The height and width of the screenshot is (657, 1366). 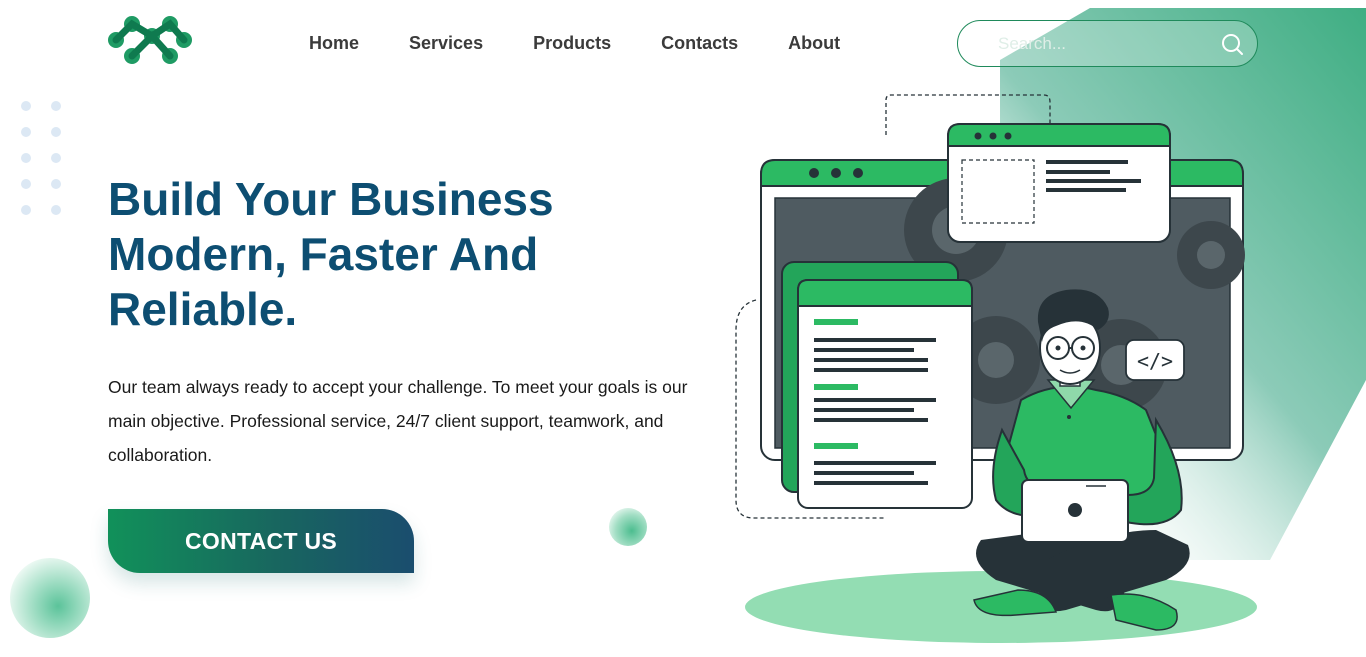 What do you see at coordinates (203, 309) in the screenshot?
I see `headline-line-3: Reliable.` at bounding box center [203, 309].